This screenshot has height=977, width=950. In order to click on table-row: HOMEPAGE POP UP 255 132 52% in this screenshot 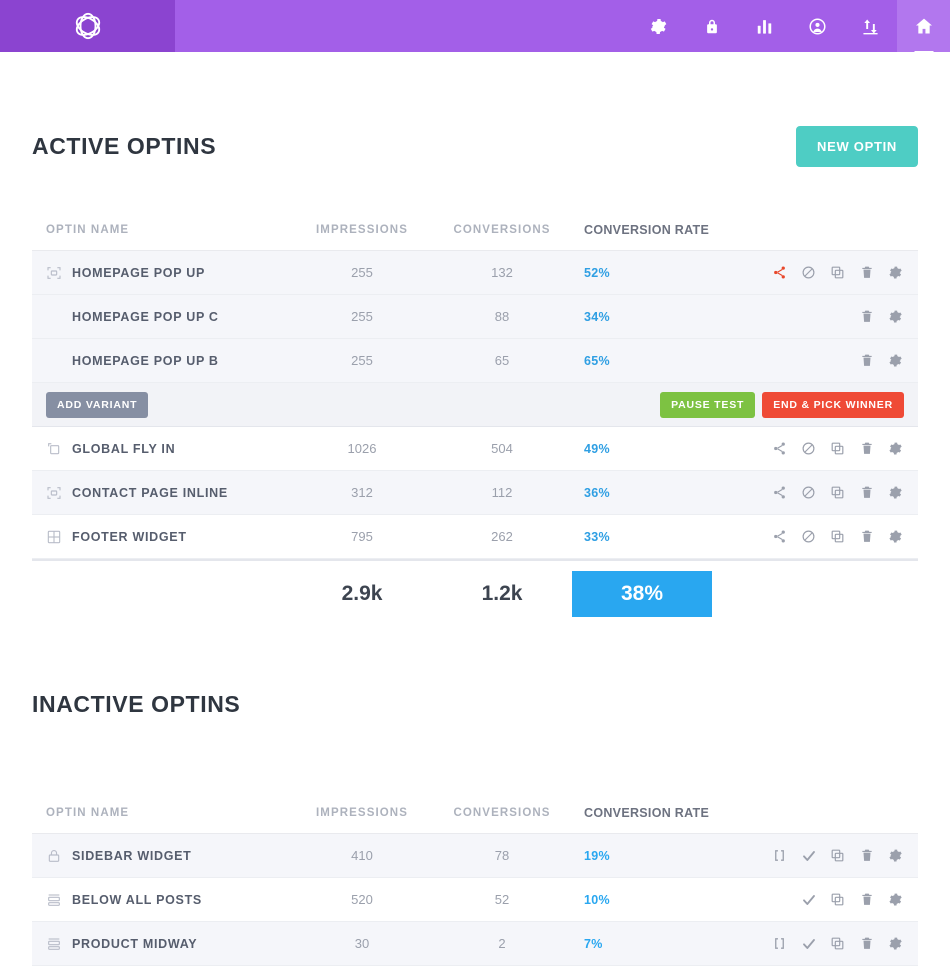, I will do `click(475, 273)`.